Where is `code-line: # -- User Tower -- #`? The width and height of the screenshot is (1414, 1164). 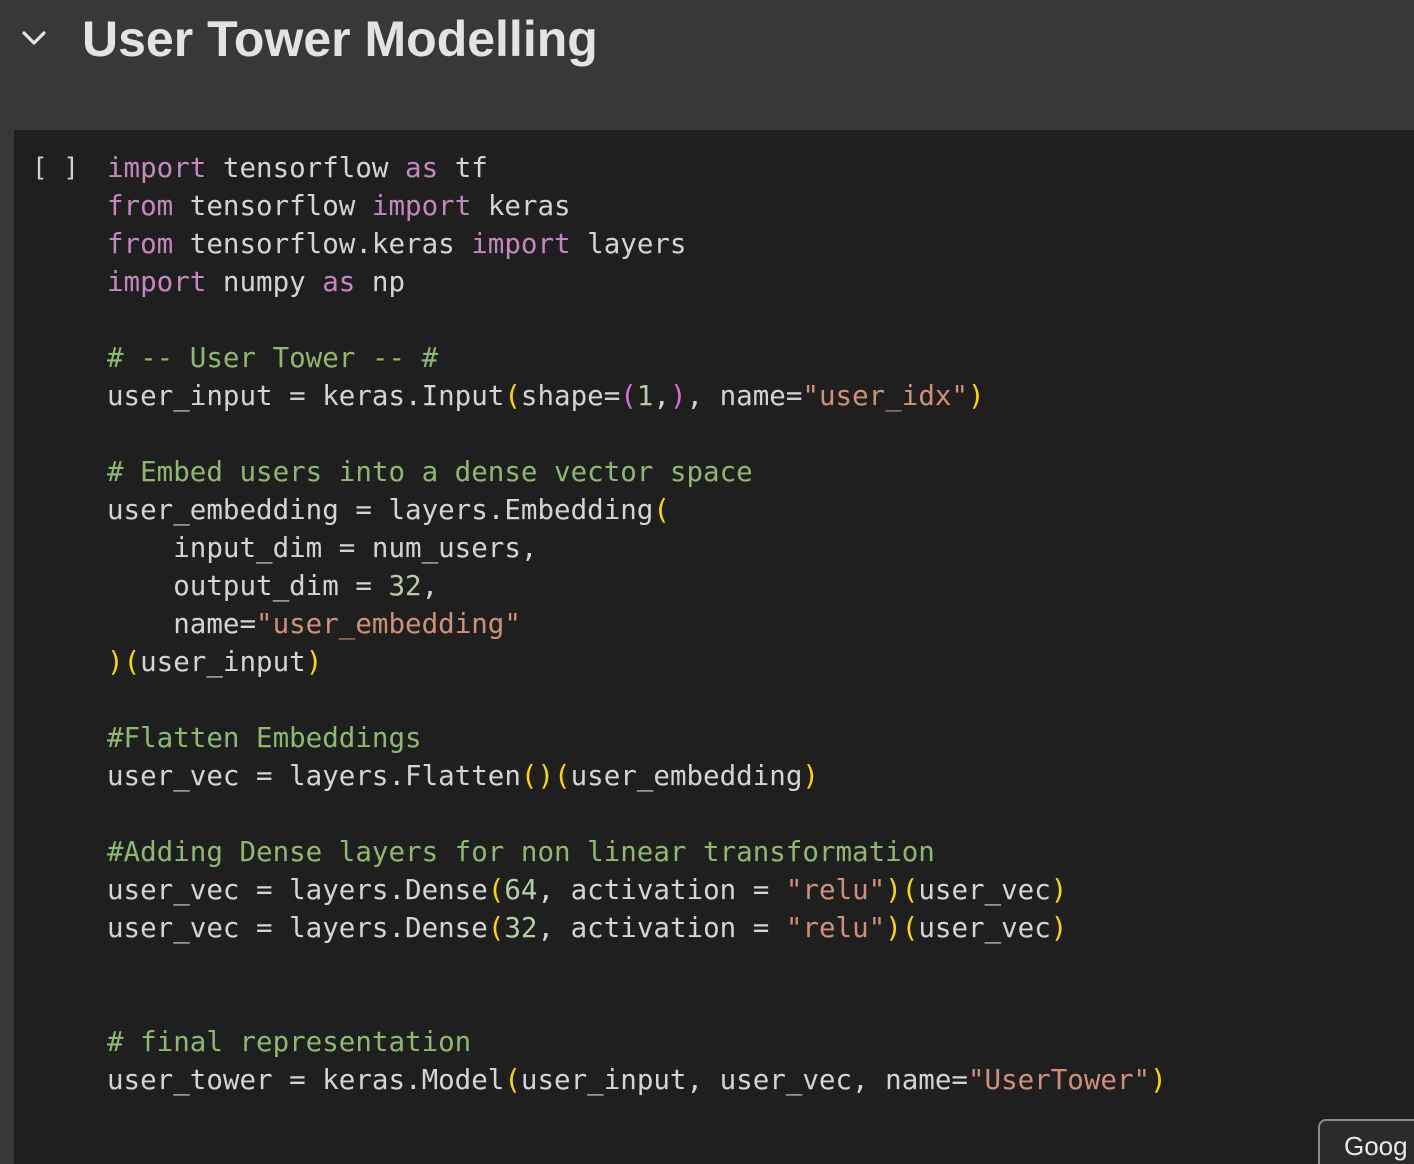
code-line: # -- User Tower -- # is located at coordinates (637, 358).